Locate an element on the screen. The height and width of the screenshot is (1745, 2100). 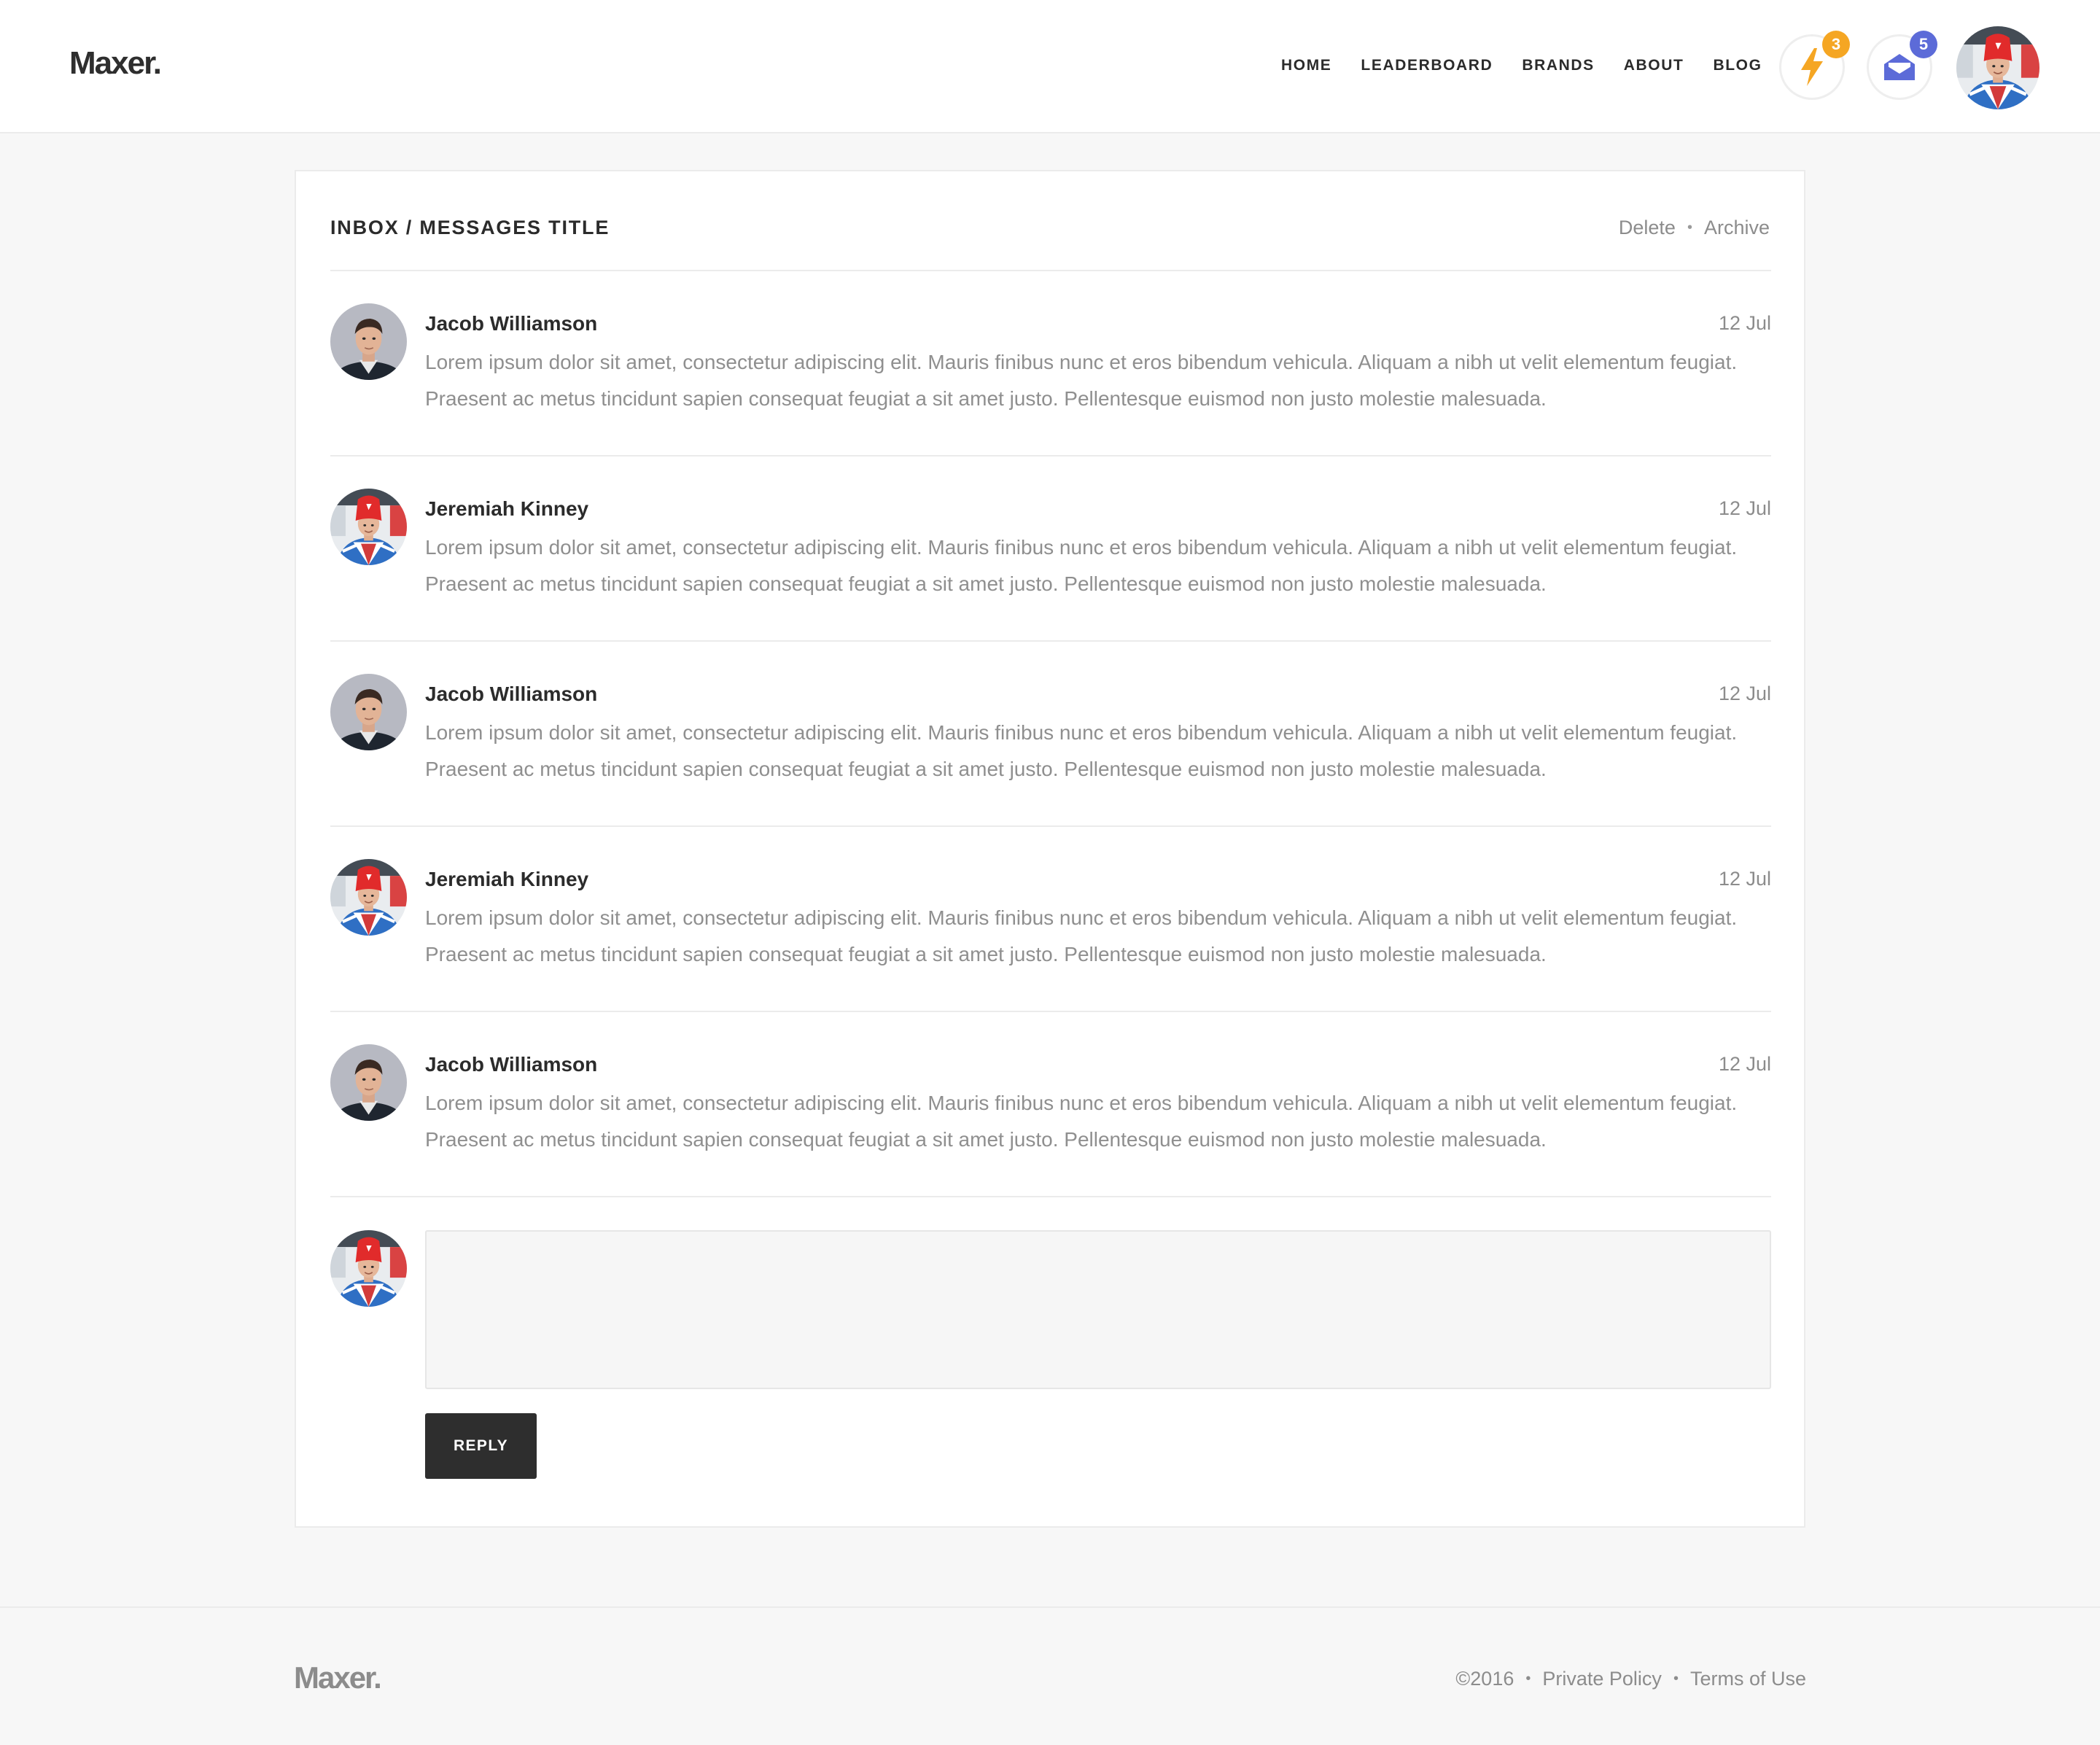
terms-of-use-link: Terms of Use is located at coordinates (1748, 1679).